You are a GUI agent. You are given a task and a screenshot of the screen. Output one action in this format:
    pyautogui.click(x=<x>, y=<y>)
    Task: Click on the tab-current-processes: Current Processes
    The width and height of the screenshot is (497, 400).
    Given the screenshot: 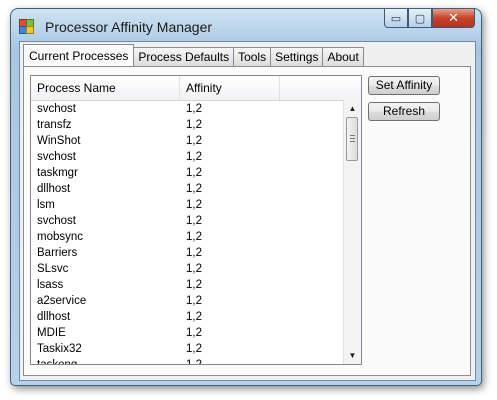 What is the action you would take?
    pyautogui.click(x=79, y=55)
    